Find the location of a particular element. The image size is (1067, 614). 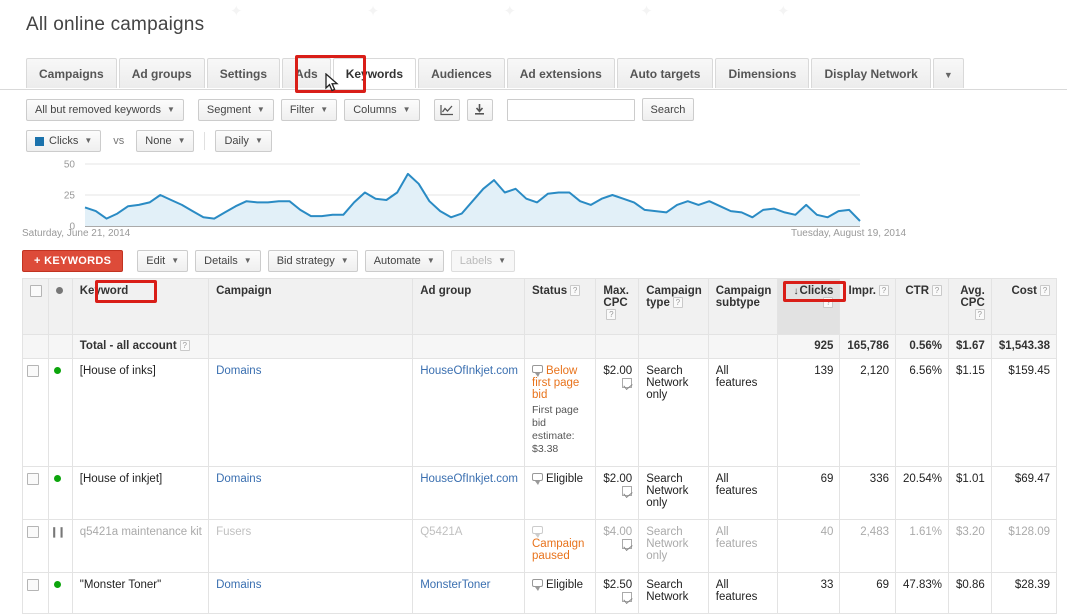

keyword-filter-dropdown: All but removed keywords ▼ is located at coordinates (105, 109).